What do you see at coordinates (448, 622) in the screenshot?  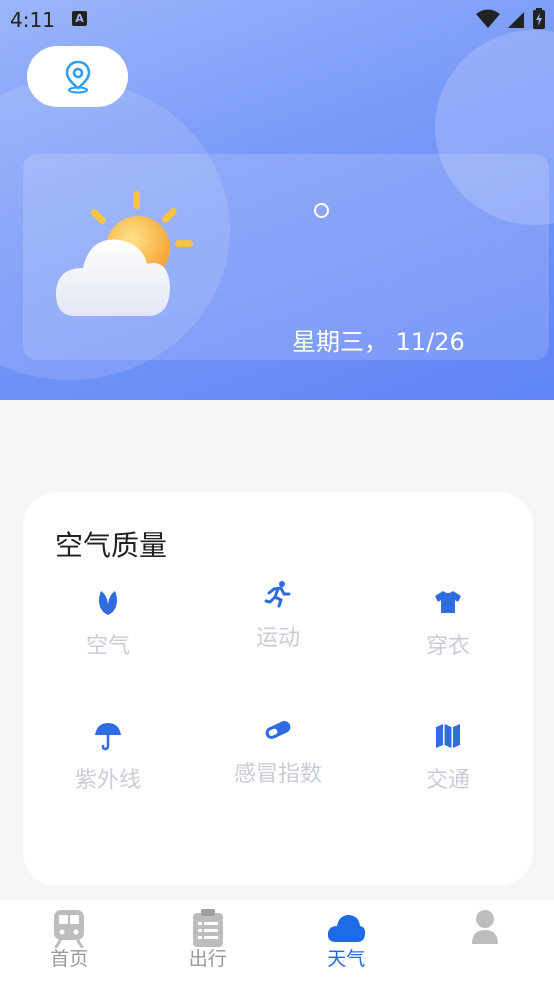 I see `aq-item-clothing: 穿衣` at bounding box center [448, 622].